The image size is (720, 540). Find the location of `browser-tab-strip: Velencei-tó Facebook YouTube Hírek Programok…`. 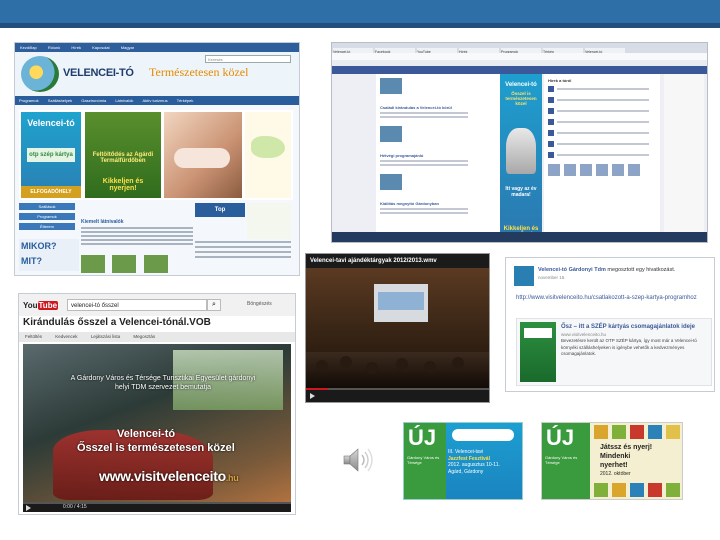

browser-tab-strip: Velencei-tó Facebook YouTube Hírek Programok… is located at coordinates (519, 49).